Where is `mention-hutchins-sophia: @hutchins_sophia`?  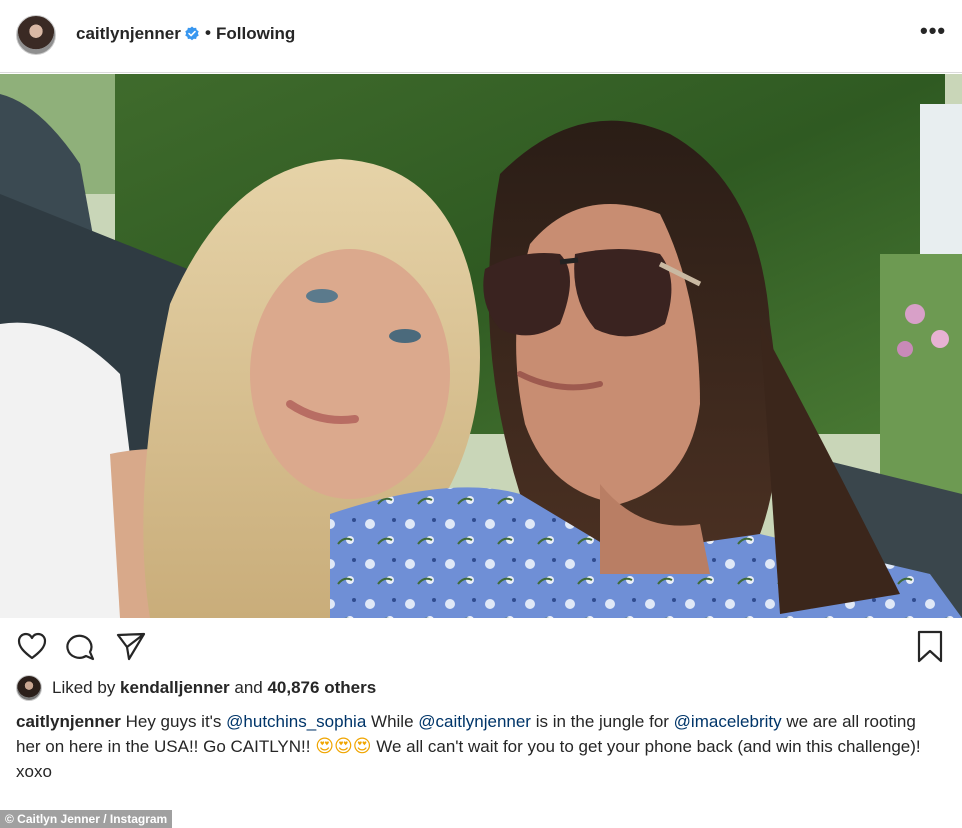
mention-hutchins-sophia: @hutchins_sophia is located at coordinates (296, 721).